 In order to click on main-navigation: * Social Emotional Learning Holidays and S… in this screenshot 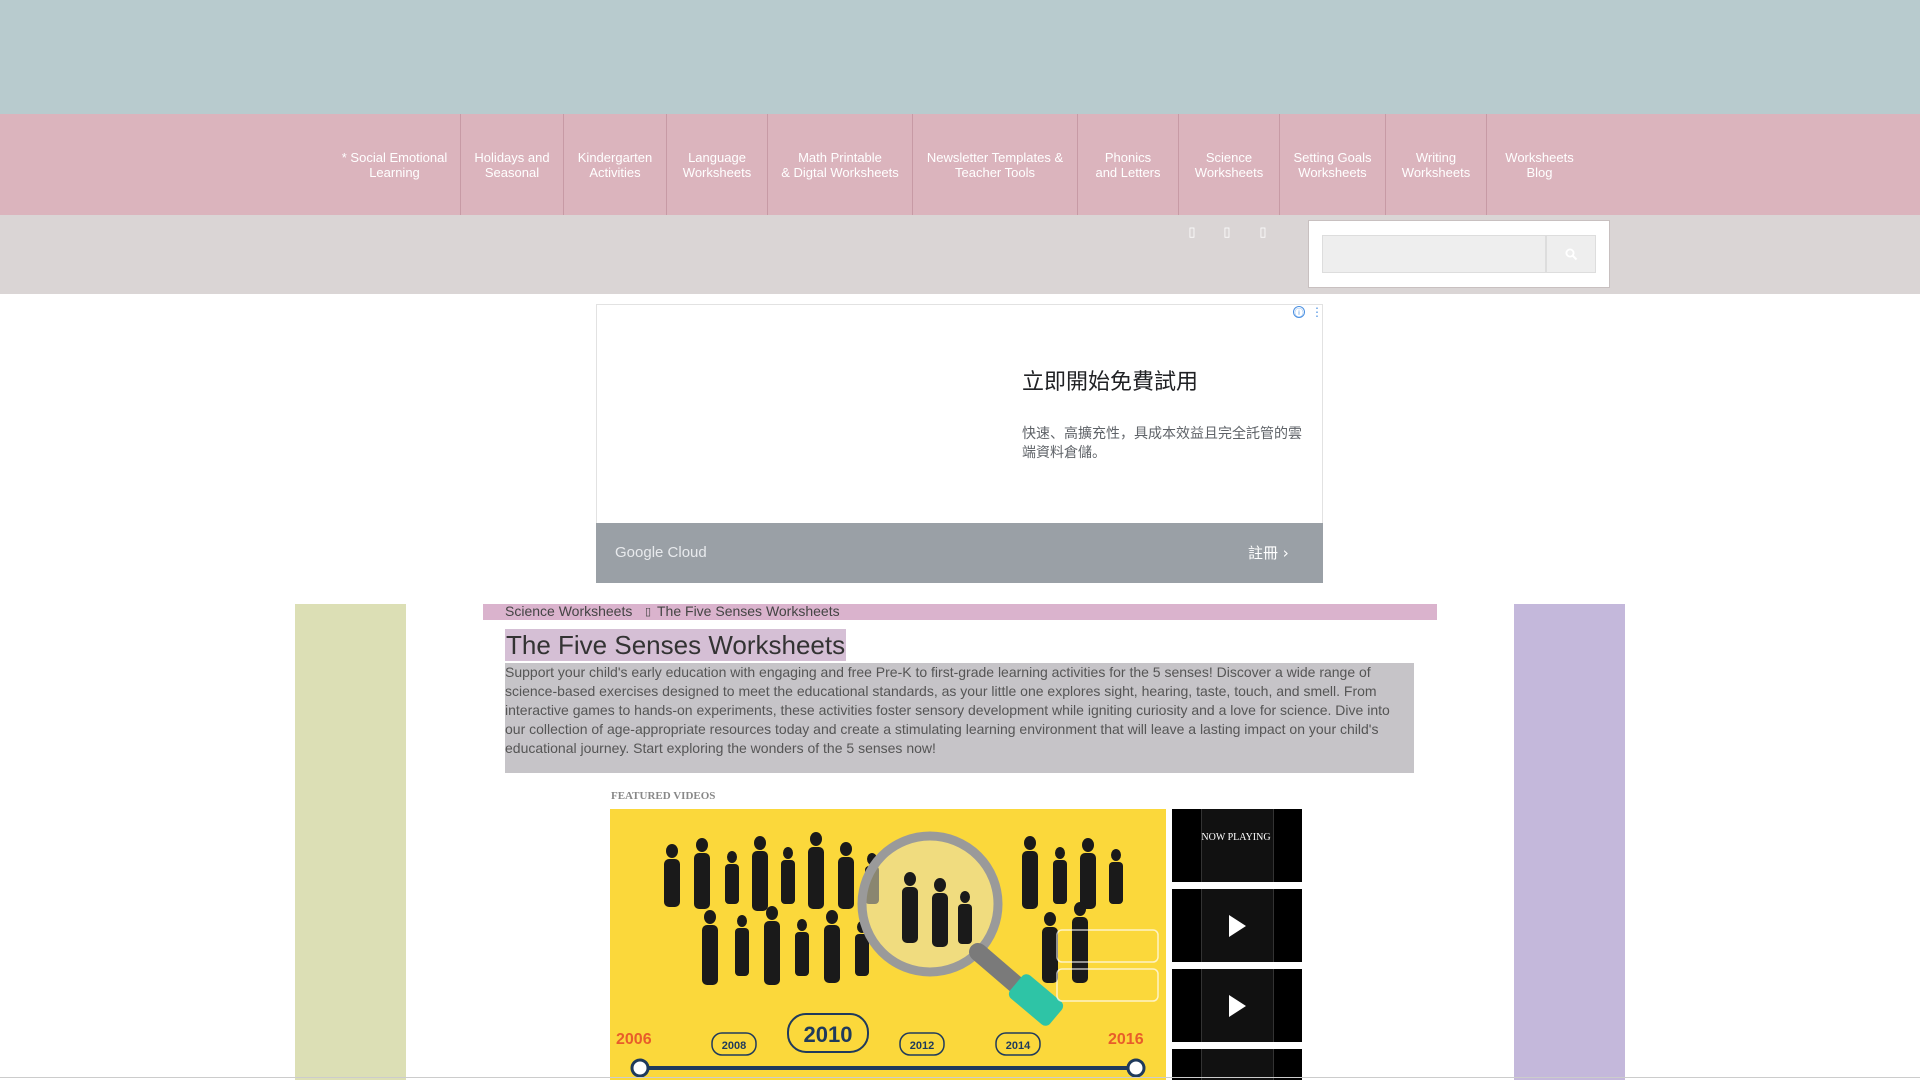, I will do `click(960, 164)`.